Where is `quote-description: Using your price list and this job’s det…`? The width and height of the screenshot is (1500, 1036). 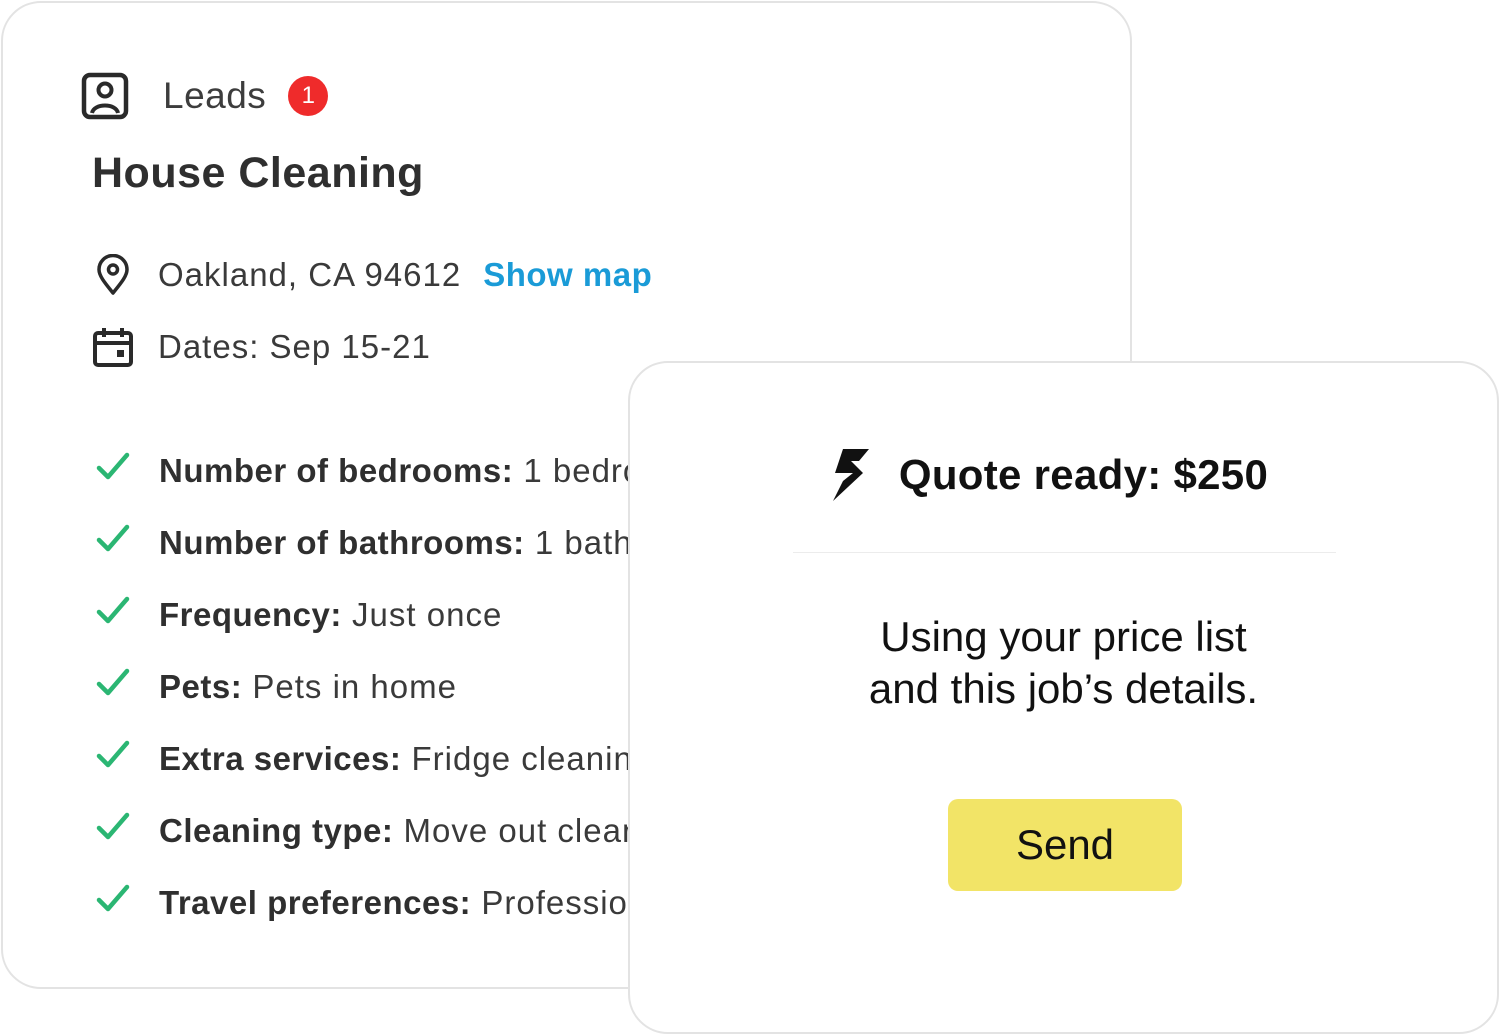
quote-description: Using your price list and this job’s det… is located at coordinates (1063, 663).